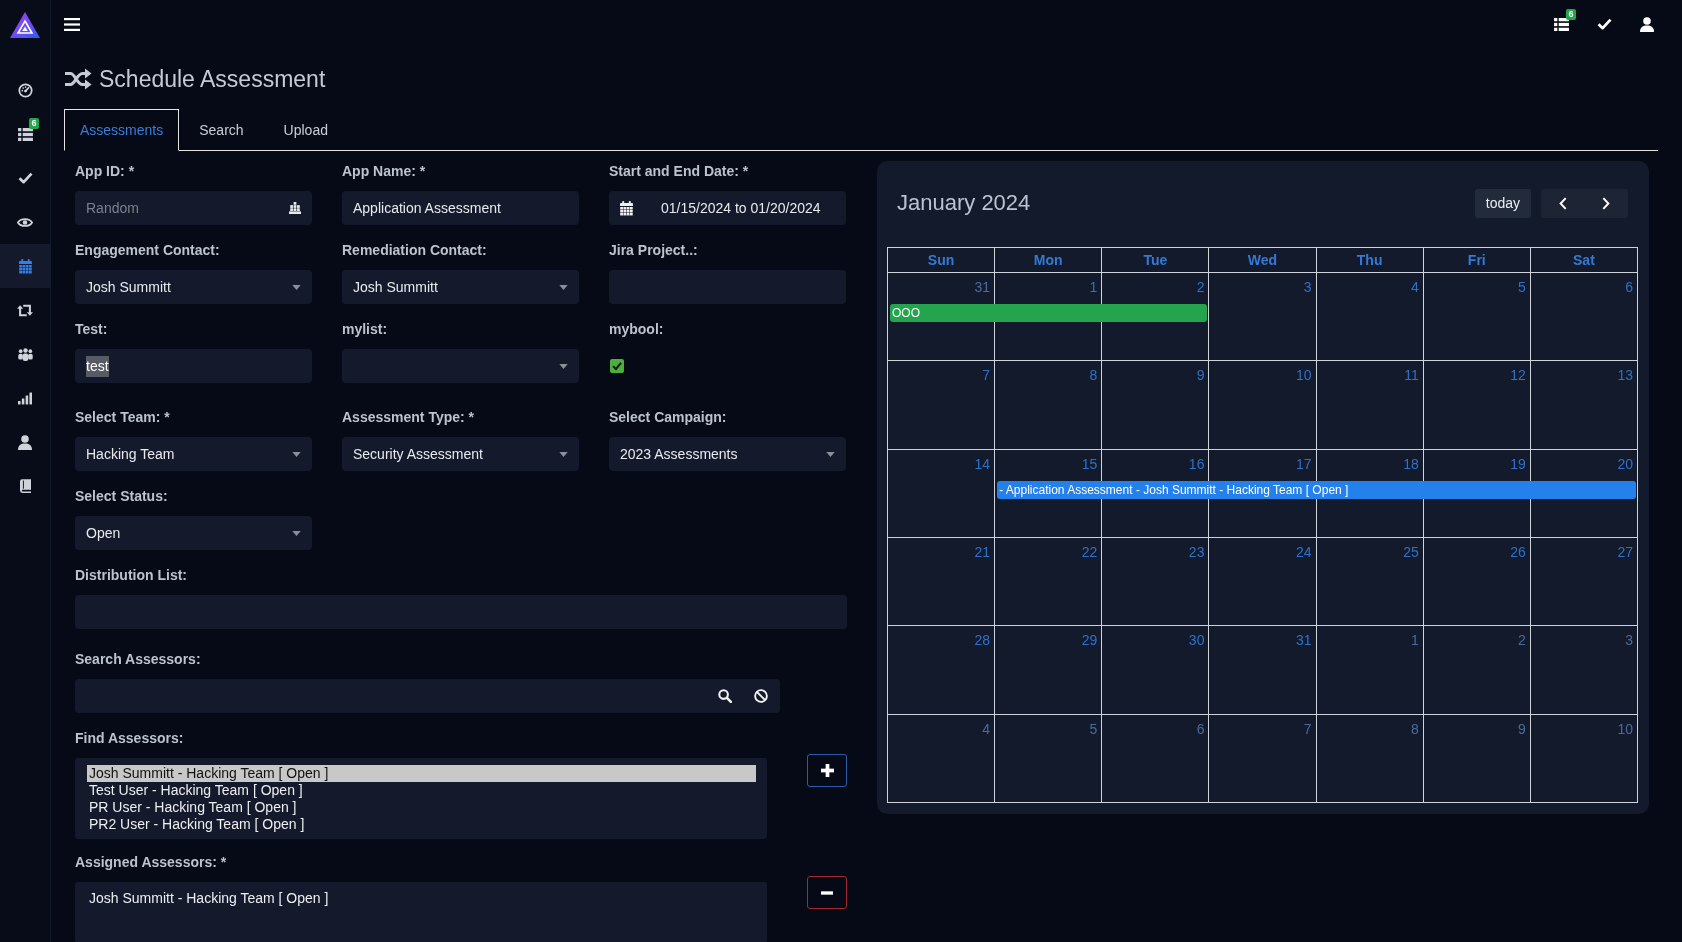 The height and width of the screenshot is (942, 1682). I want to click on next-button, so click(1606, 203).